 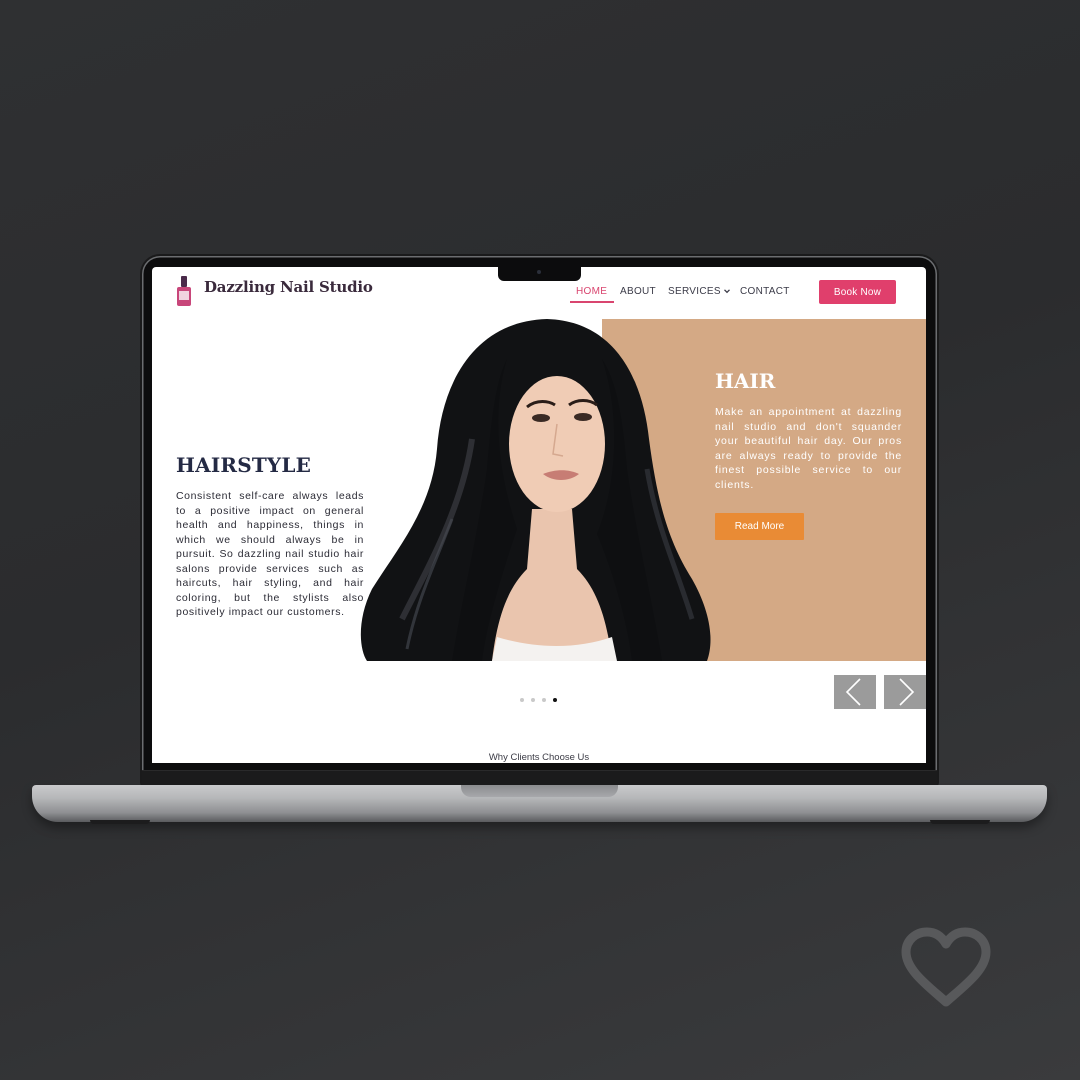 What do you see at coordinates (535, 490) in the screenshot?
I see `hero-woman-image` at bounding box center [535, 490].